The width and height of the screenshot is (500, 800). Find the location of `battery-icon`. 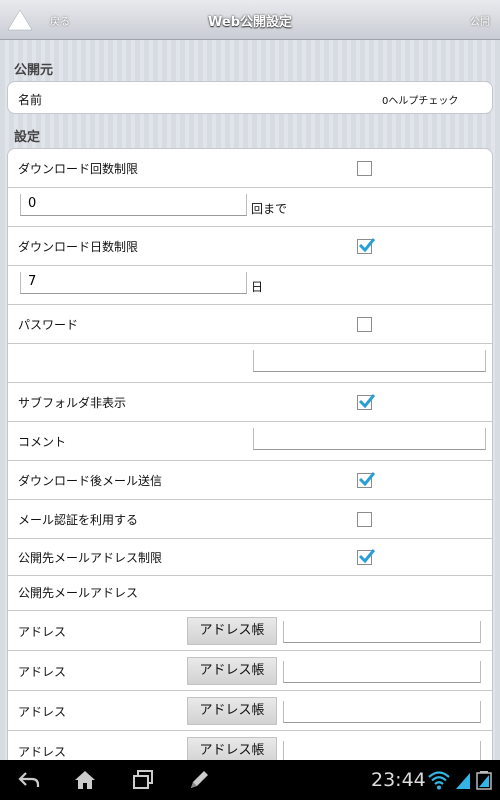

battery-icon is located at coordinates (484, 780).